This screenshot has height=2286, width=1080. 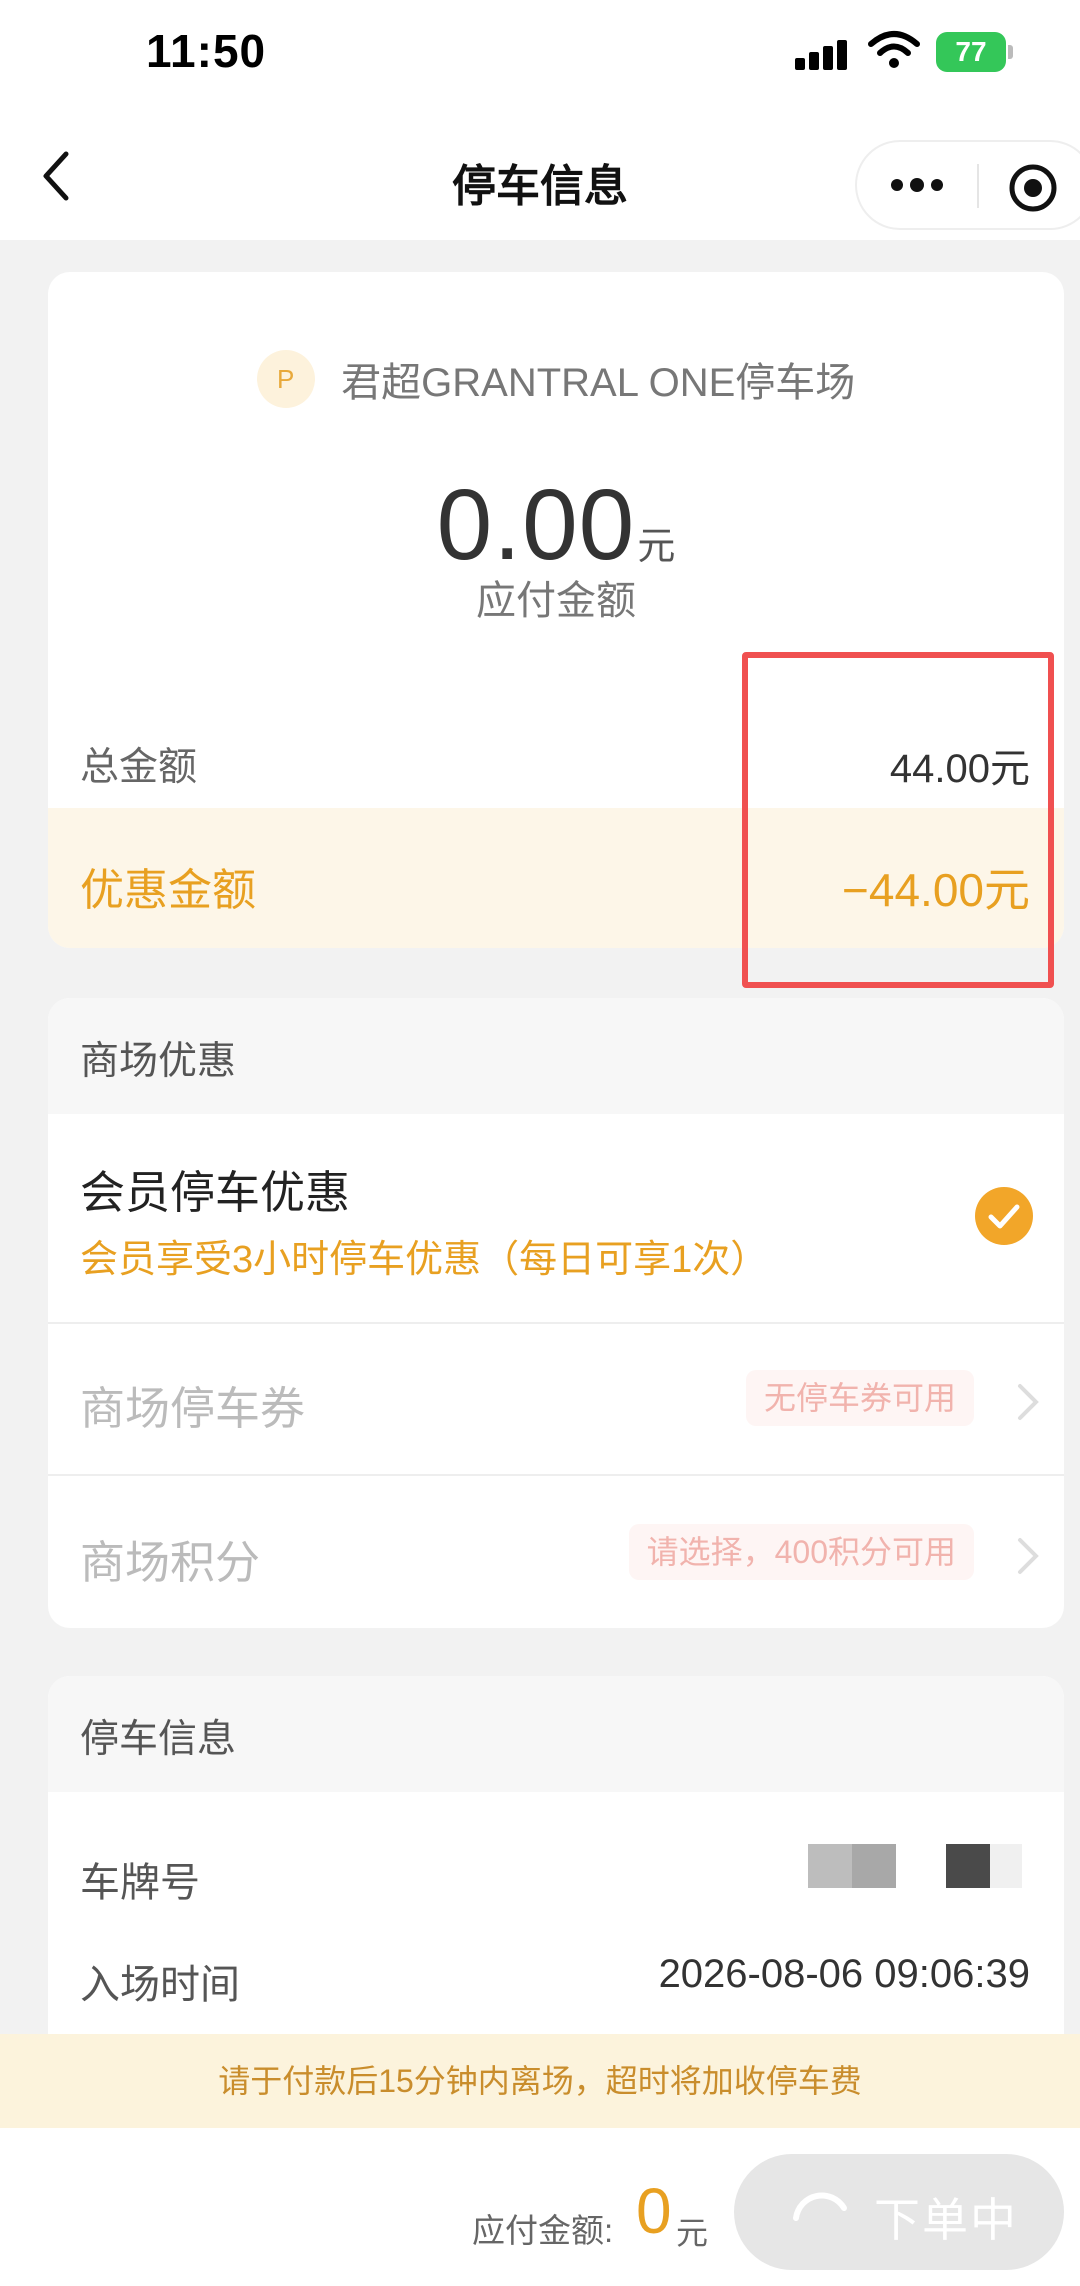 What do you see at coordinates (215, 1192) in the screenshot?
I see `member-discount-title: 会员停车优惠` at bounding box center [215, 1192].